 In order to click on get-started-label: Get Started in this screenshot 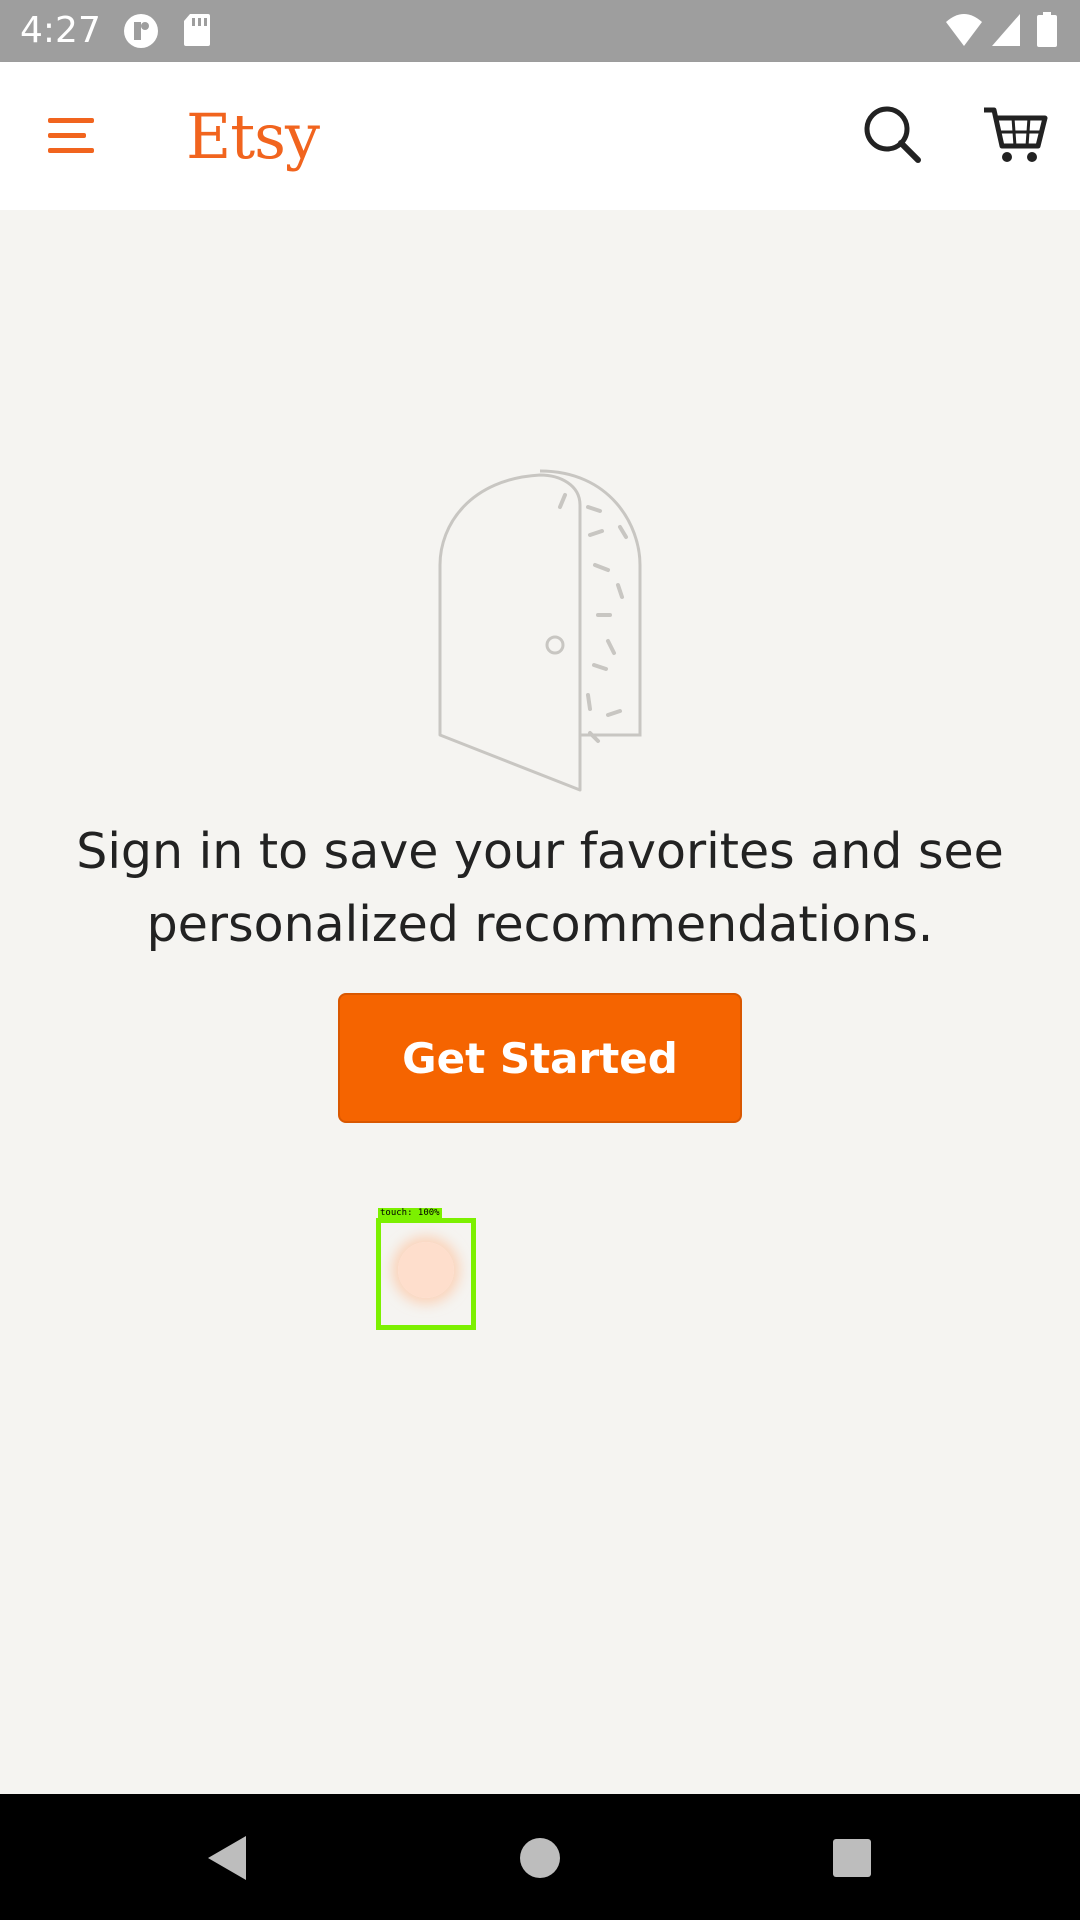, I will do `click(540, 1058)`.